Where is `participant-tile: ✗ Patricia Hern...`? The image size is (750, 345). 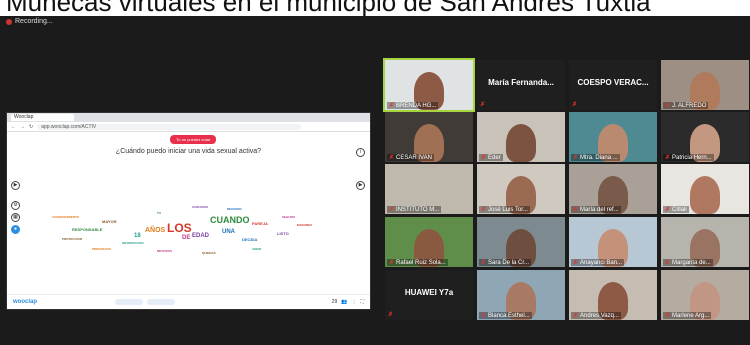 participant-tile: ✗ Patricia Hern... is located at coordinates (705, 137).